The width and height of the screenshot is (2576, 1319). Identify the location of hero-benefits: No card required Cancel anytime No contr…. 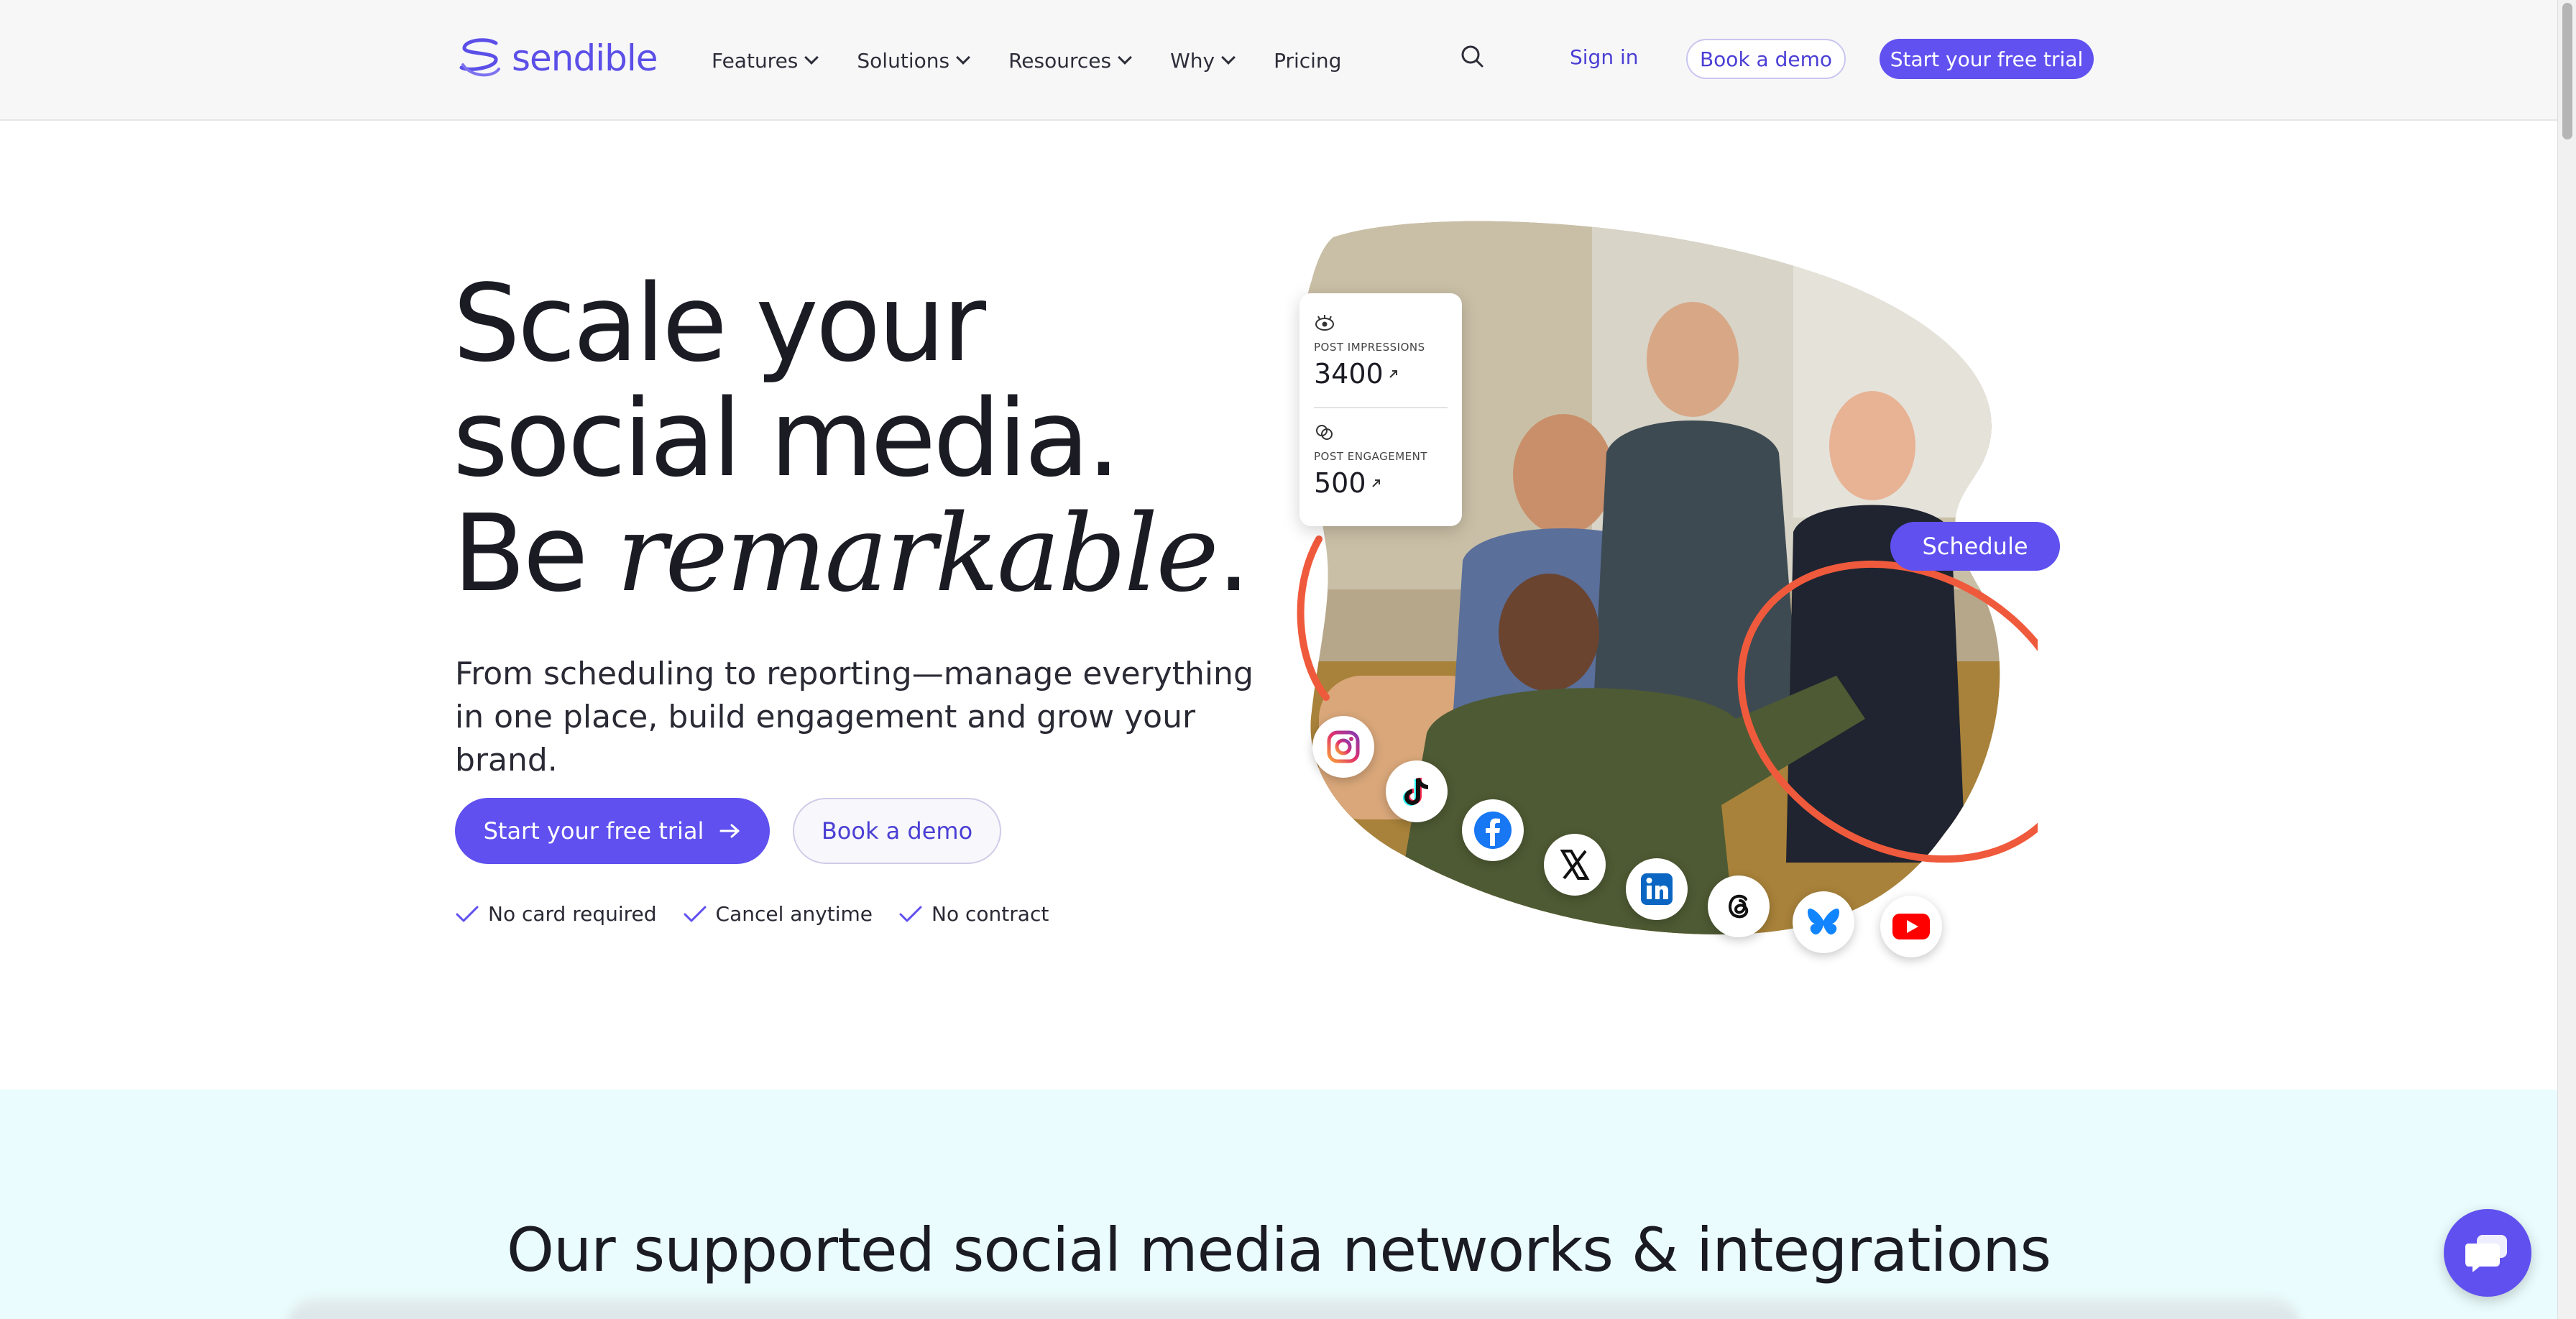
(752, 914).